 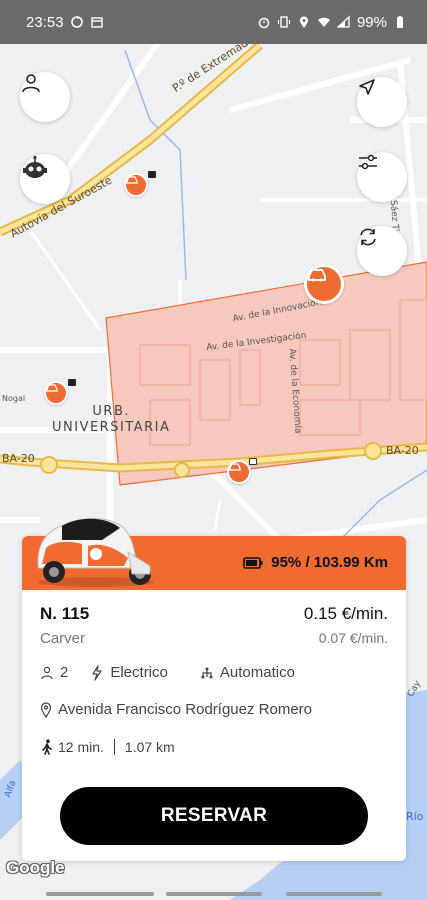 I want to click on navigate-button, so click(x=382, y=102).